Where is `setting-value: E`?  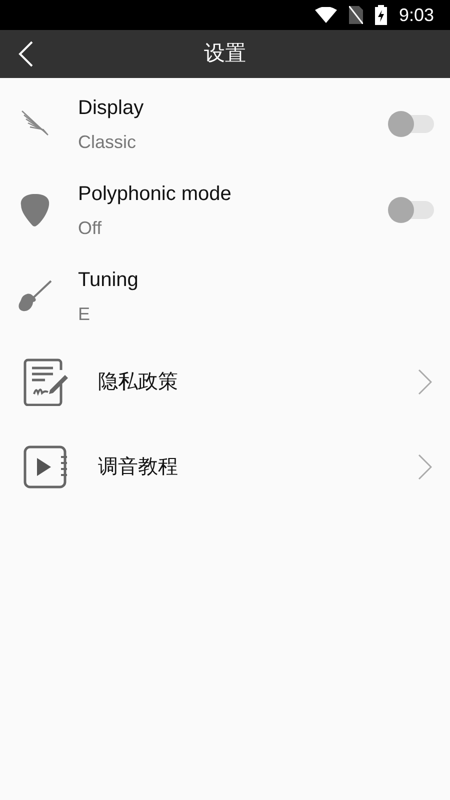 setting-value: E is located at coordinates (85, 314).